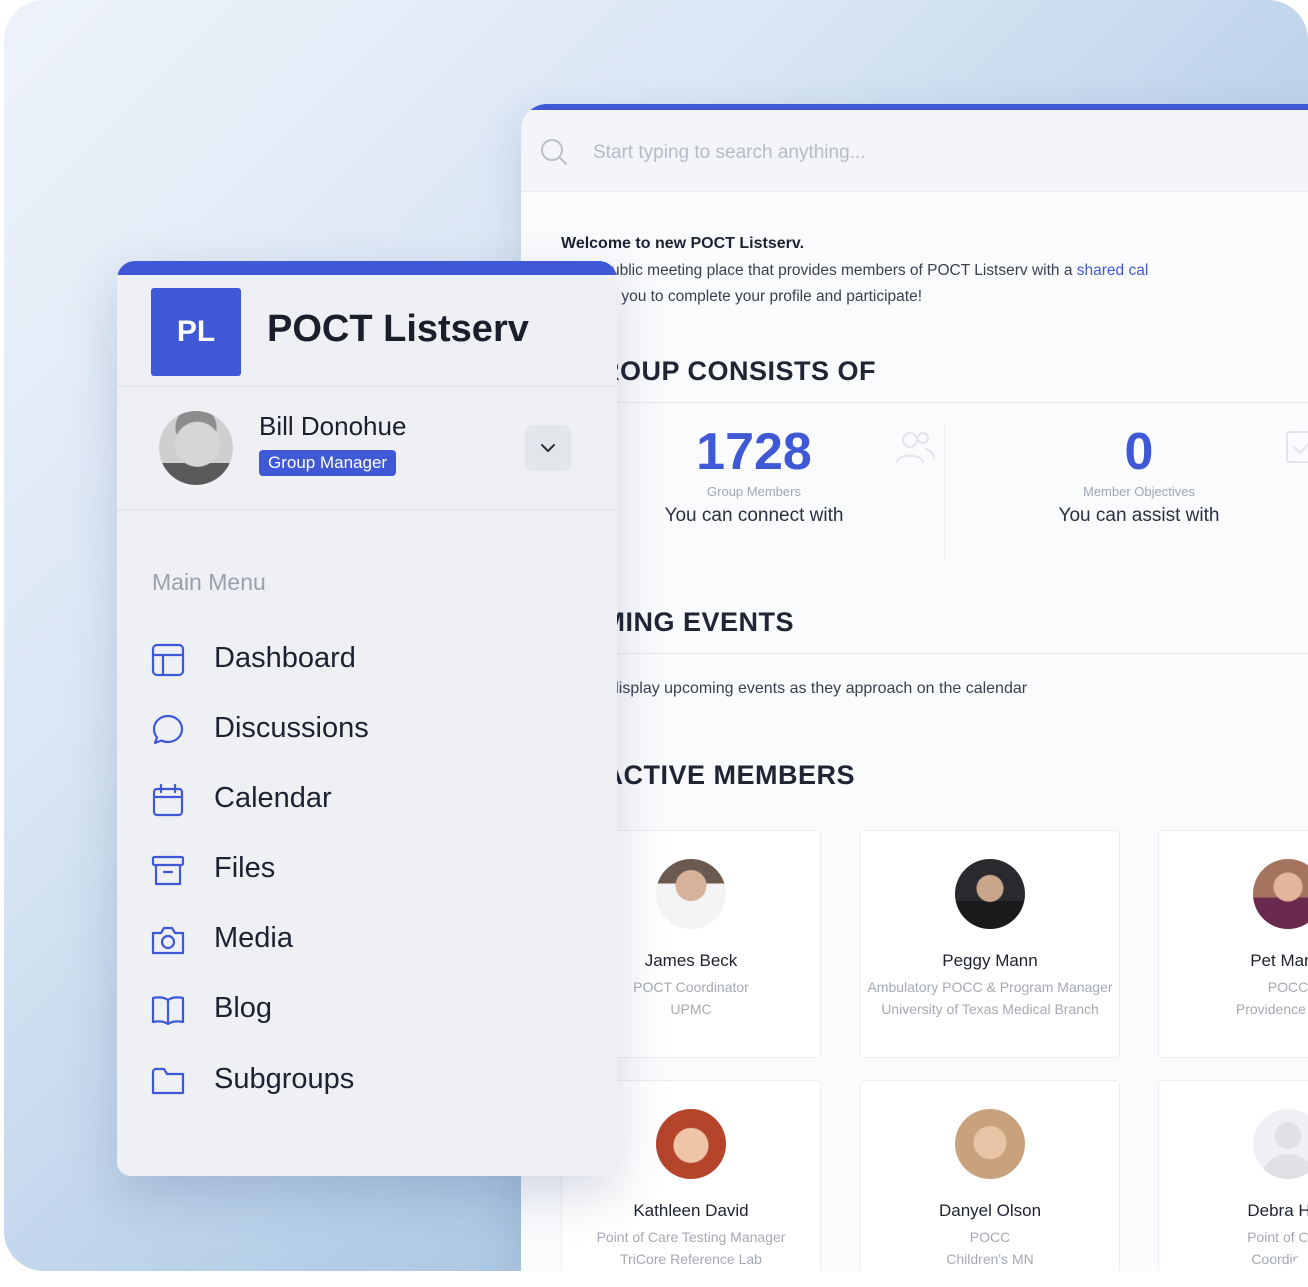 This screenshot has width=1308, height=1287. What do you see at coordinates (168, 729) in the screenshot?
I see `chat-bubble-icon` at bounding box center [168, 729].